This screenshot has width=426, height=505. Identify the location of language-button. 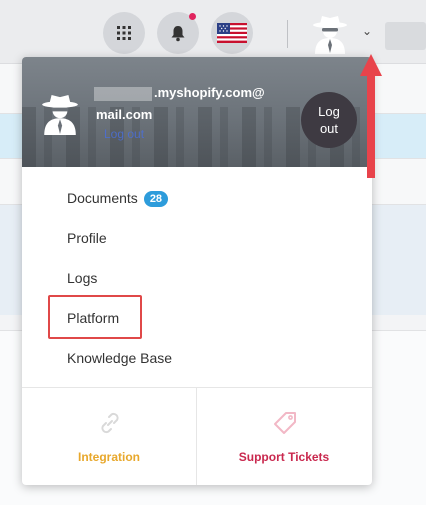
(232, 33).